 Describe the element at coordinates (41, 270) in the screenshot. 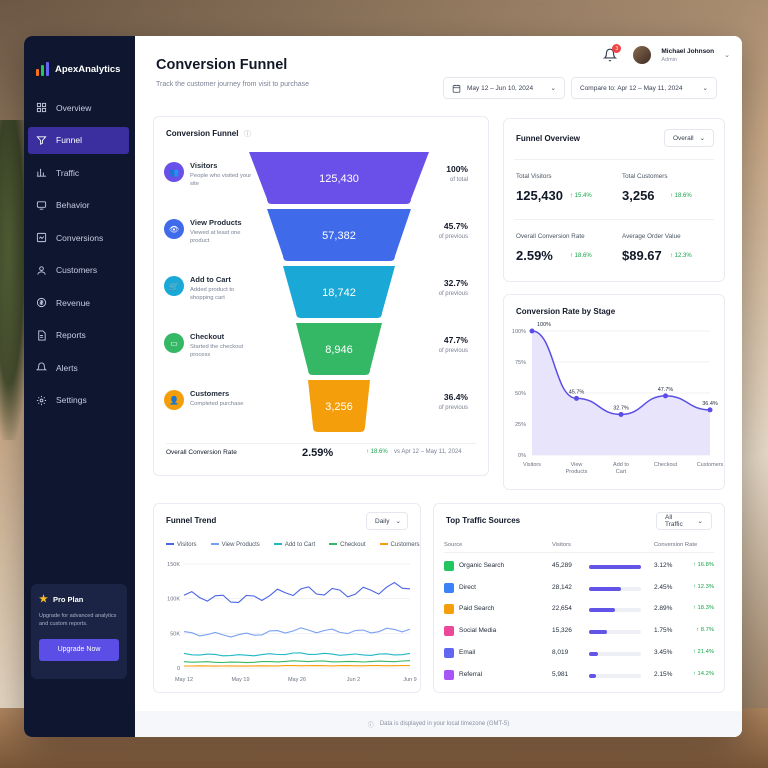

I see `customers-icon` at that location.